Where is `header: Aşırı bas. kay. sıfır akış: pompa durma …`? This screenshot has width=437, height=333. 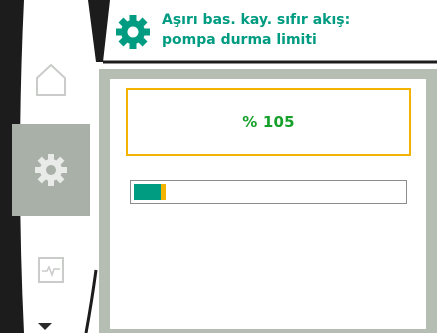 header: Aşırı bas. kay. sıfır akış: pompa durma … is located at coordinates (270, 32).